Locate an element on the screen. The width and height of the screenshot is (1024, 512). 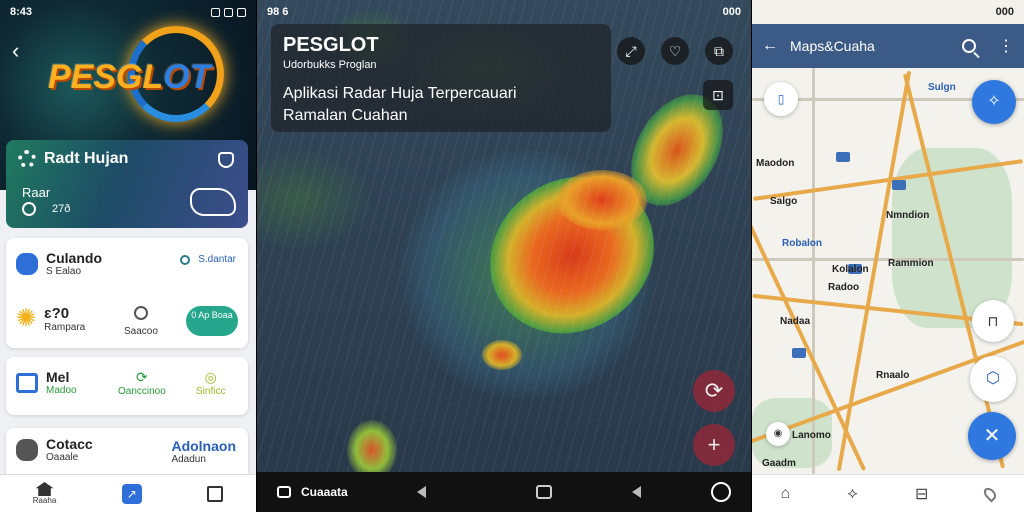
location-icon is located at coordinates (185, 259).